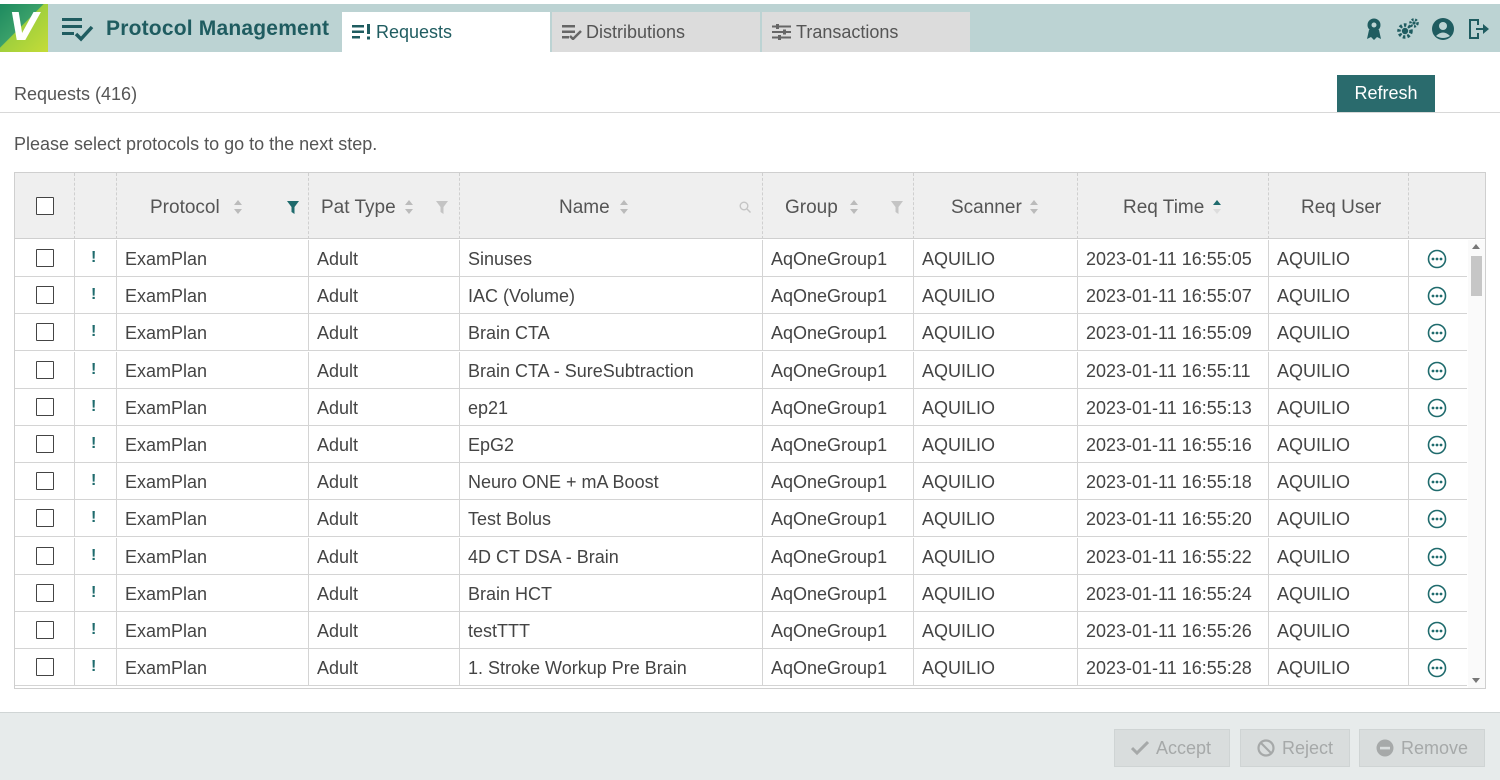 The width and height of the screenshot is (1500, 780). Describe the element at coordinates (499, 631) in the screenshot. I see `name-value: testTTT` at that location.